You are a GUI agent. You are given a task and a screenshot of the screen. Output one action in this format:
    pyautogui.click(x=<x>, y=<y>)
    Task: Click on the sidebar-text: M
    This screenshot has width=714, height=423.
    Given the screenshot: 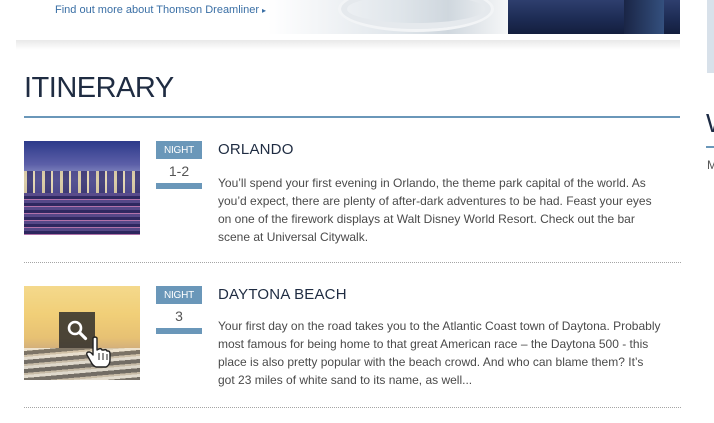 What is the action you would take?
    pyautogui.click(x=710, y=165)
    